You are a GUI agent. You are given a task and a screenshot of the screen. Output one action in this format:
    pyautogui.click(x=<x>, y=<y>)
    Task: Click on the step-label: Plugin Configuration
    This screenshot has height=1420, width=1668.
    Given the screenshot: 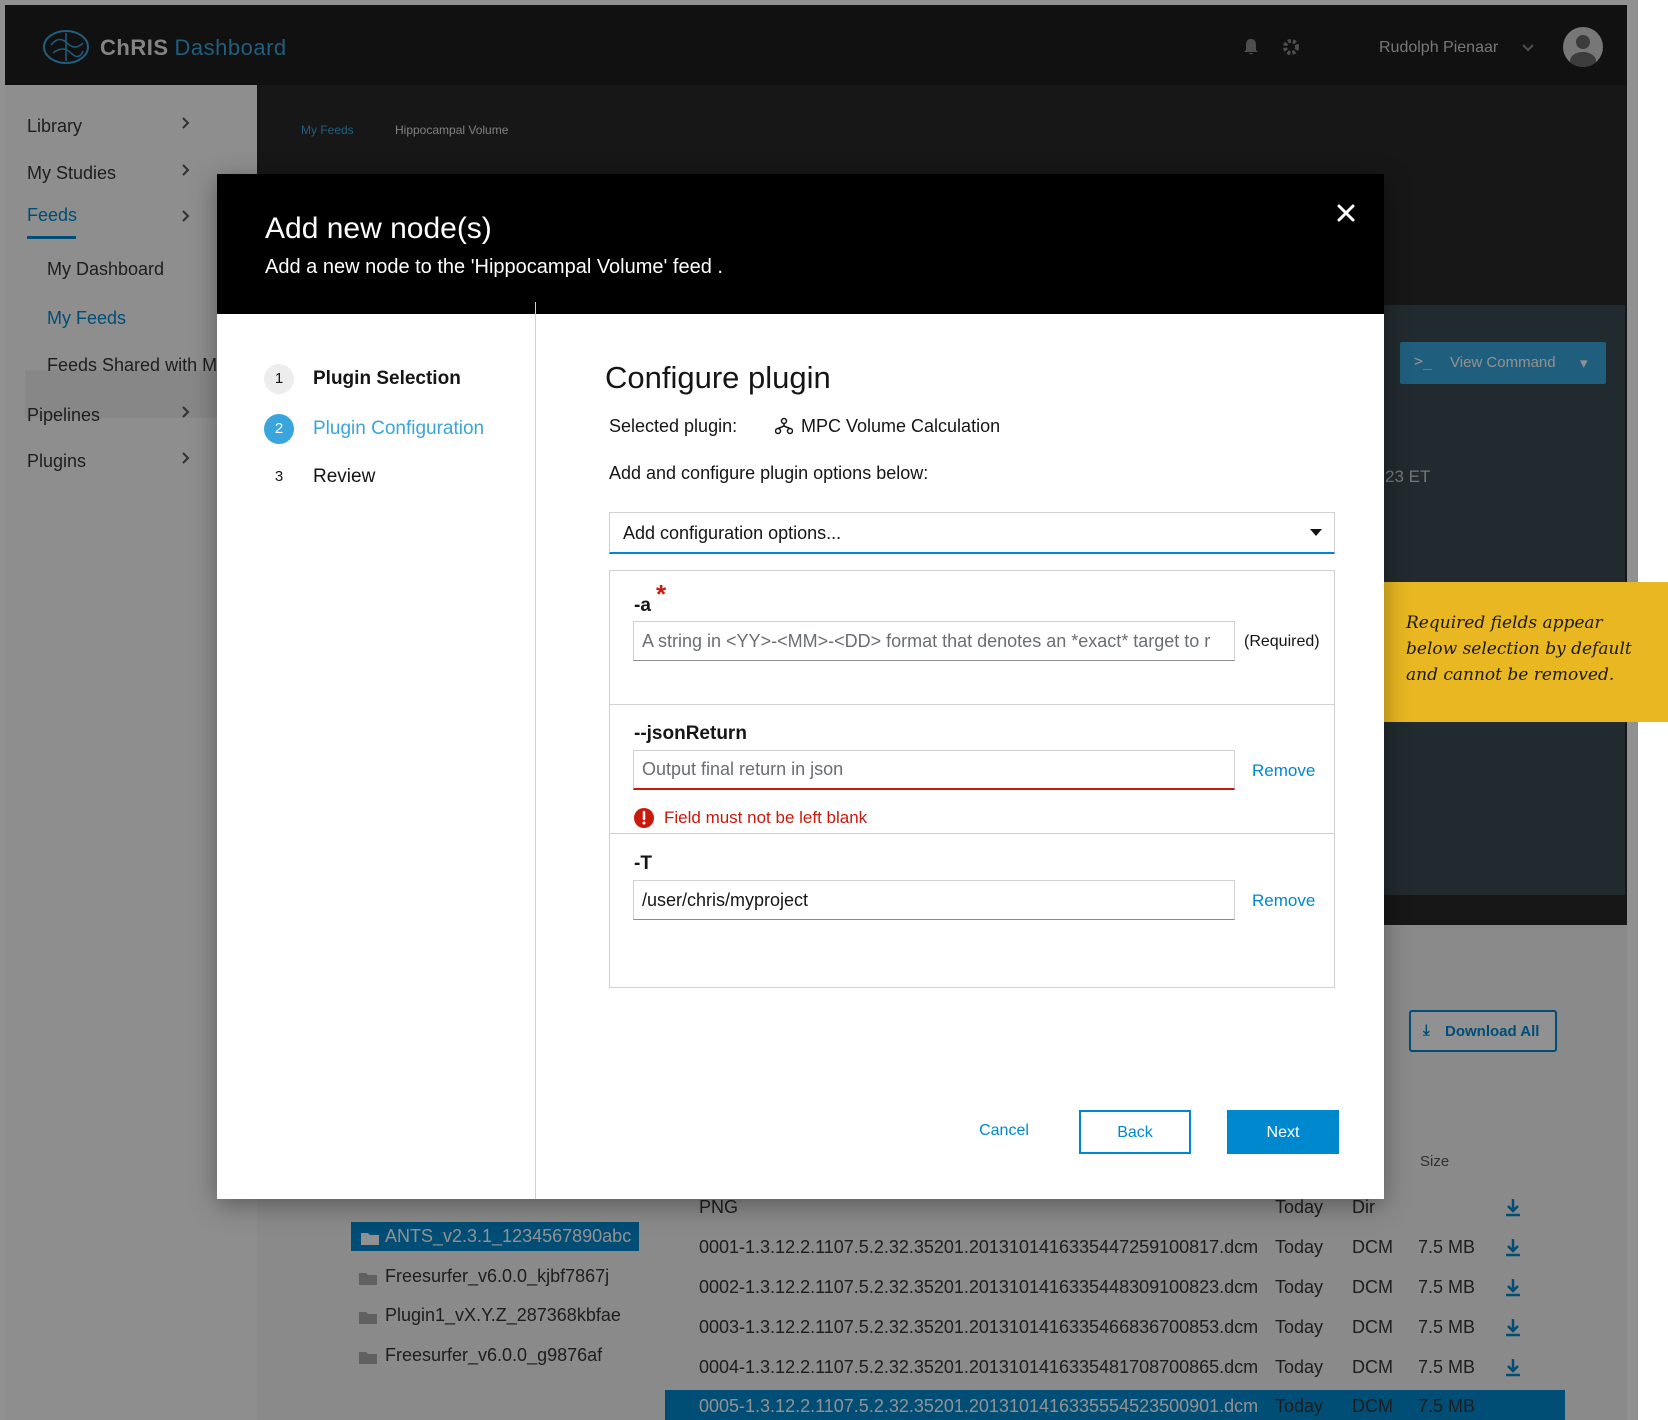 What is the action you would take?
    pyautogui.click(x=399, y=428)
    